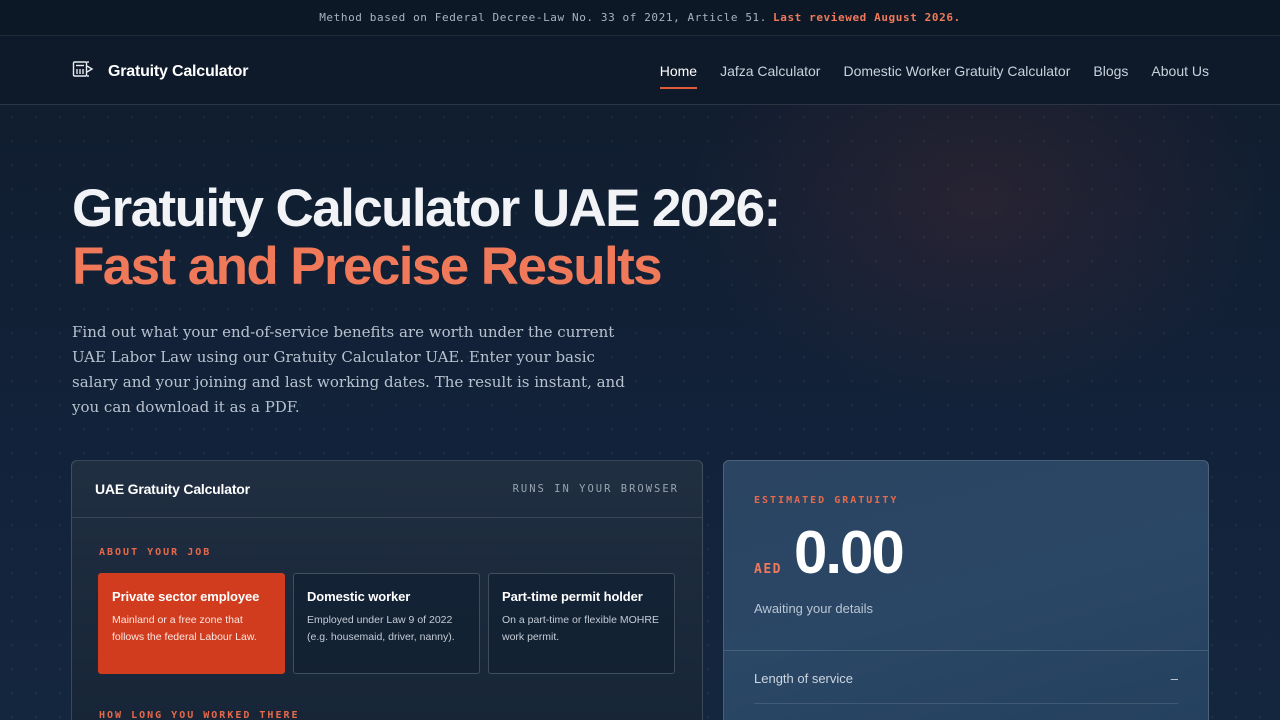 The height and width of the screenshot is (720, 1280). What do you see at coordinates (155, 552) in the screenshot?
I see `section-label-about-job: ABOUT YOUR JOB` at bounding box center [155, 552].